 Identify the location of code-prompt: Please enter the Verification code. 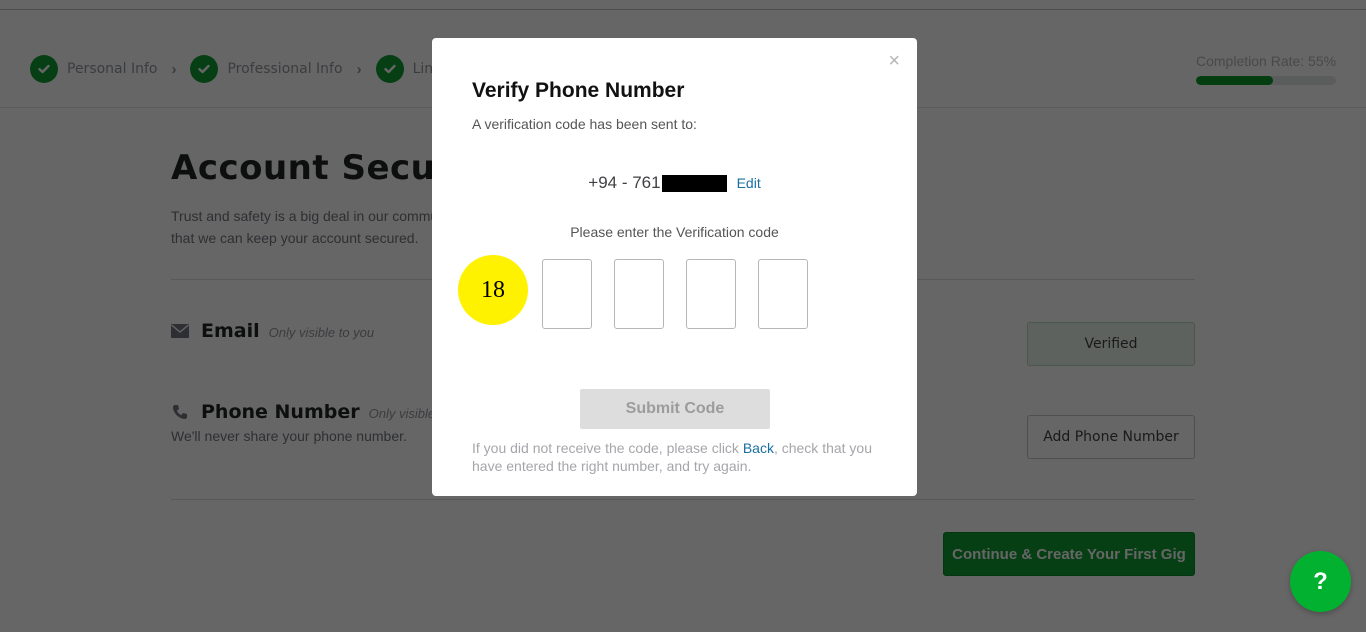
(674, 232).